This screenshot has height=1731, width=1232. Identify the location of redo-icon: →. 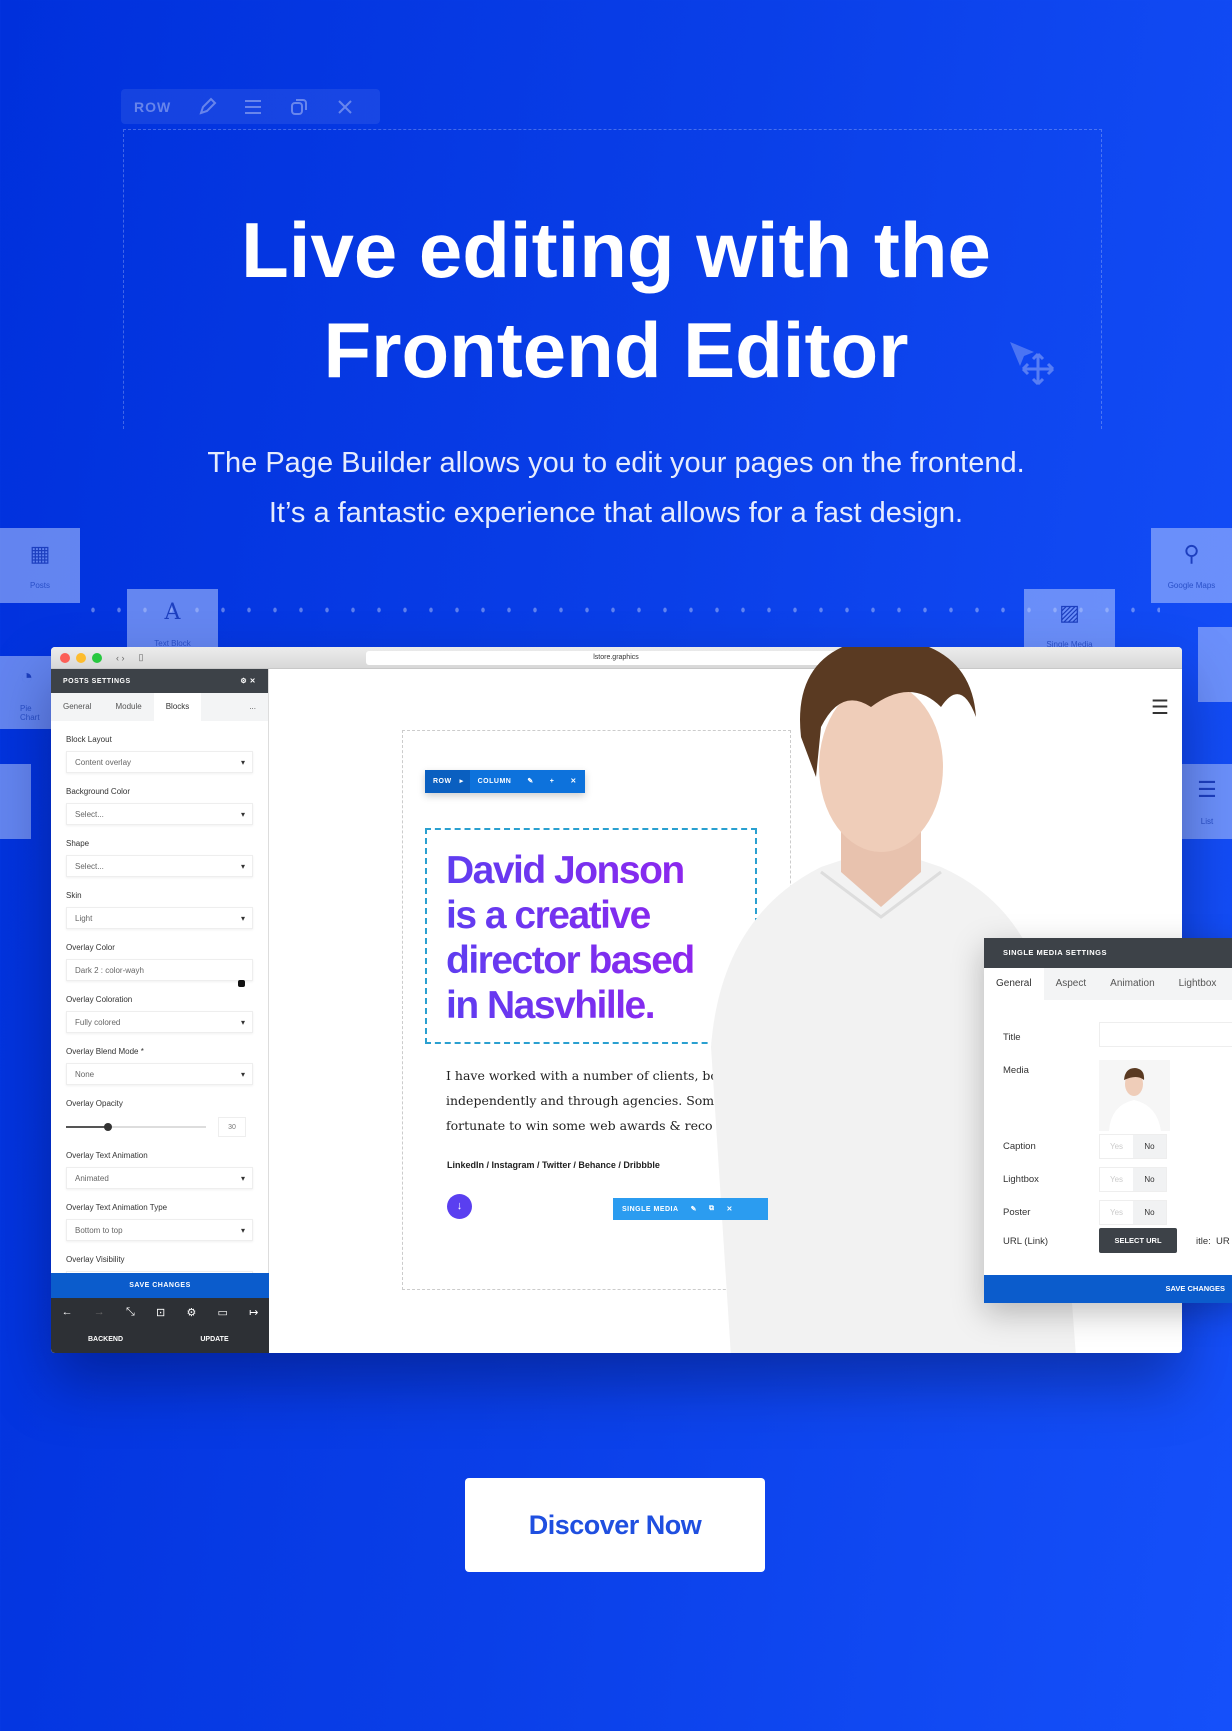
(99, 1312).